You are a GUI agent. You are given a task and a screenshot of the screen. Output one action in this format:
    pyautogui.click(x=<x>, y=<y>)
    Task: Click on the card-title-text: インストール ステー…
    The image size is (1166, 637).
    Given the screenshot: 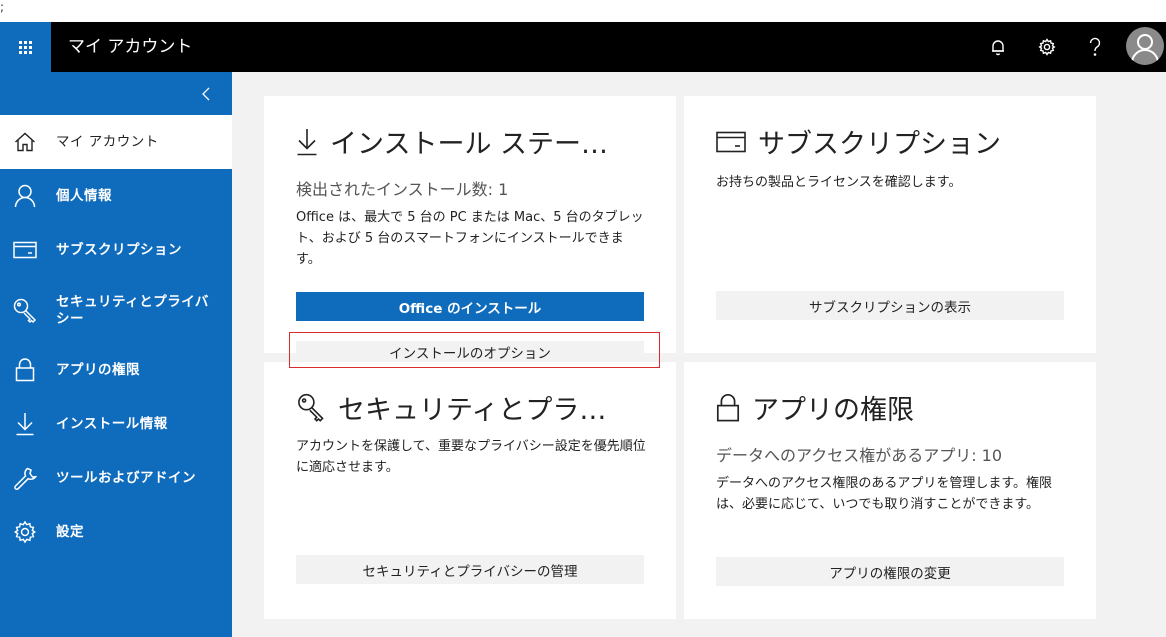 What is the action you would take?
    pyautogui.click(x=469, y=144)
    